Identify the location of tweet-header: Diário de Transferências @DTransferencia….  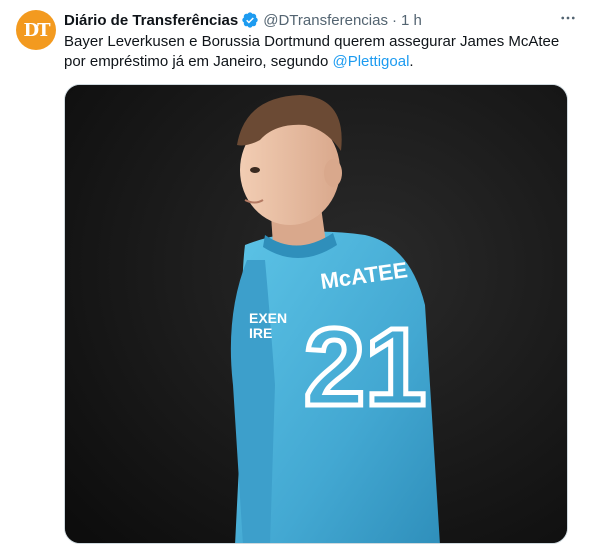
(320, 20).